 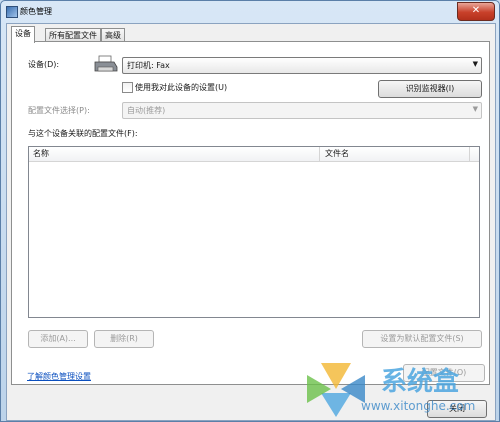 I want to click on device-label: 设备(D):, so click(x=44, y=64).